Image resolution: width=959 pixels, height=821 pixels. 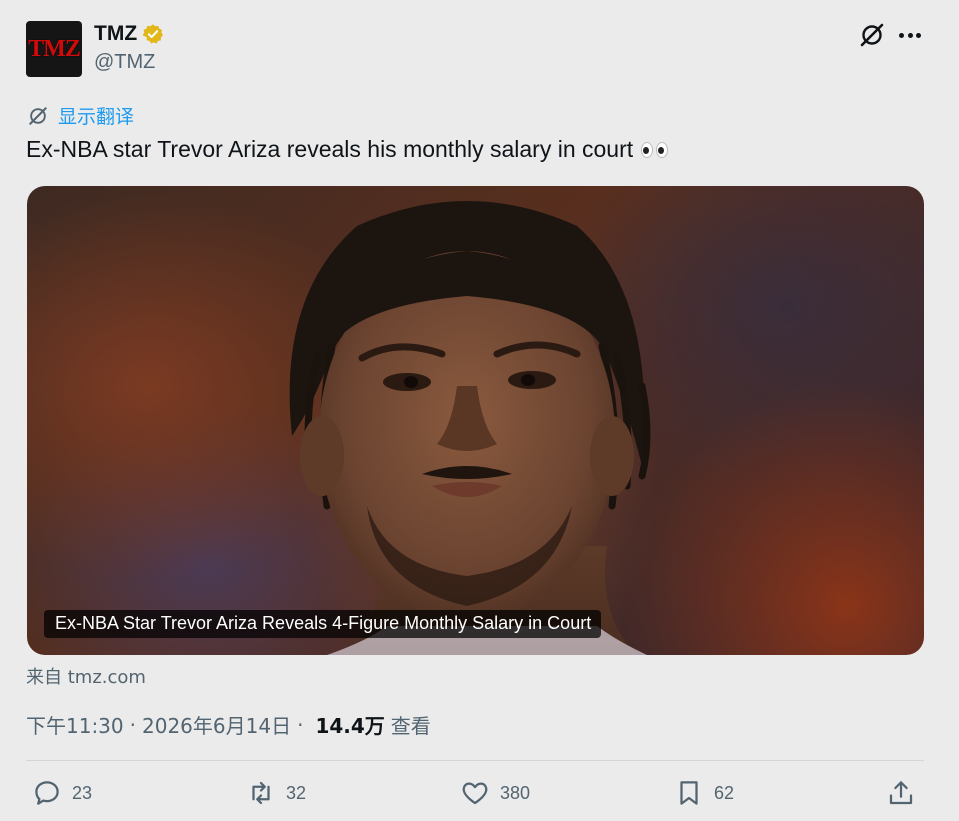 I want to click on like-count: 380, so click(x=515, y=792).